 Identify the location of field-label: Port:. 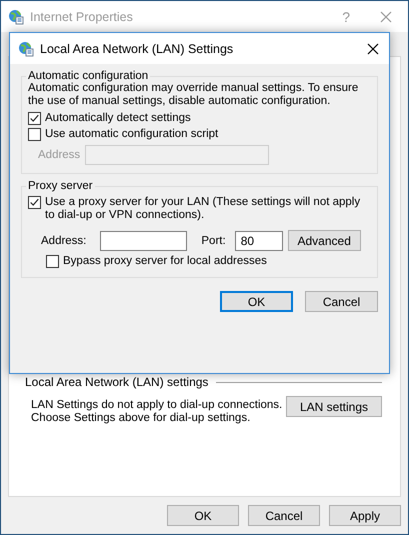
(213, 240).